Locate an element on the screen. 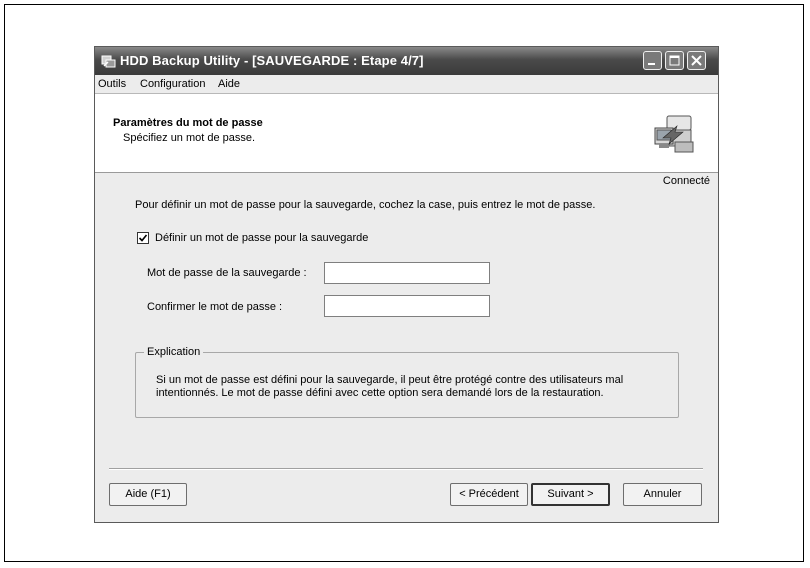  backup-utility-icon is located at coordinates (109, 61).